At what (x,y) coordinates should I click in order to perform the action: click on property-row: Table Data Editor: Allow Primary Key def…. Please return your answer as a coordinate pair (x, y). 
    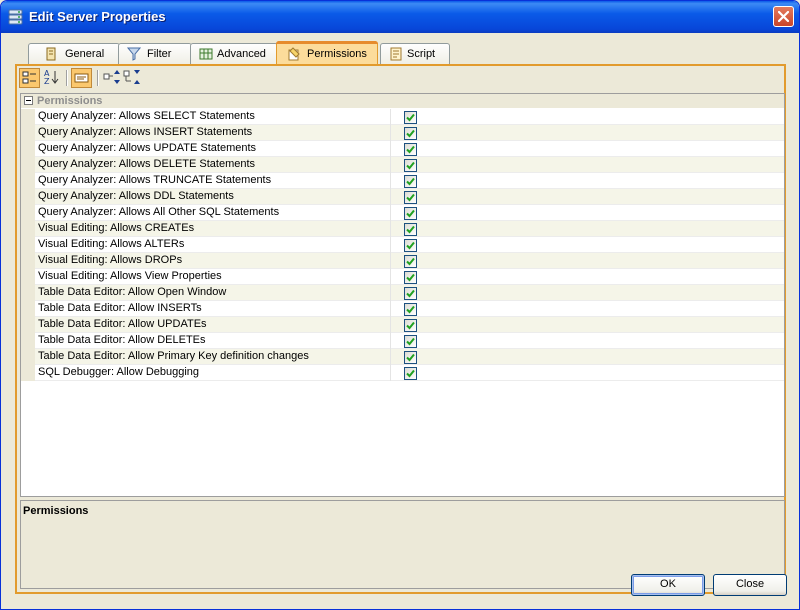
    Looking at the image, I should click on (402, 357).